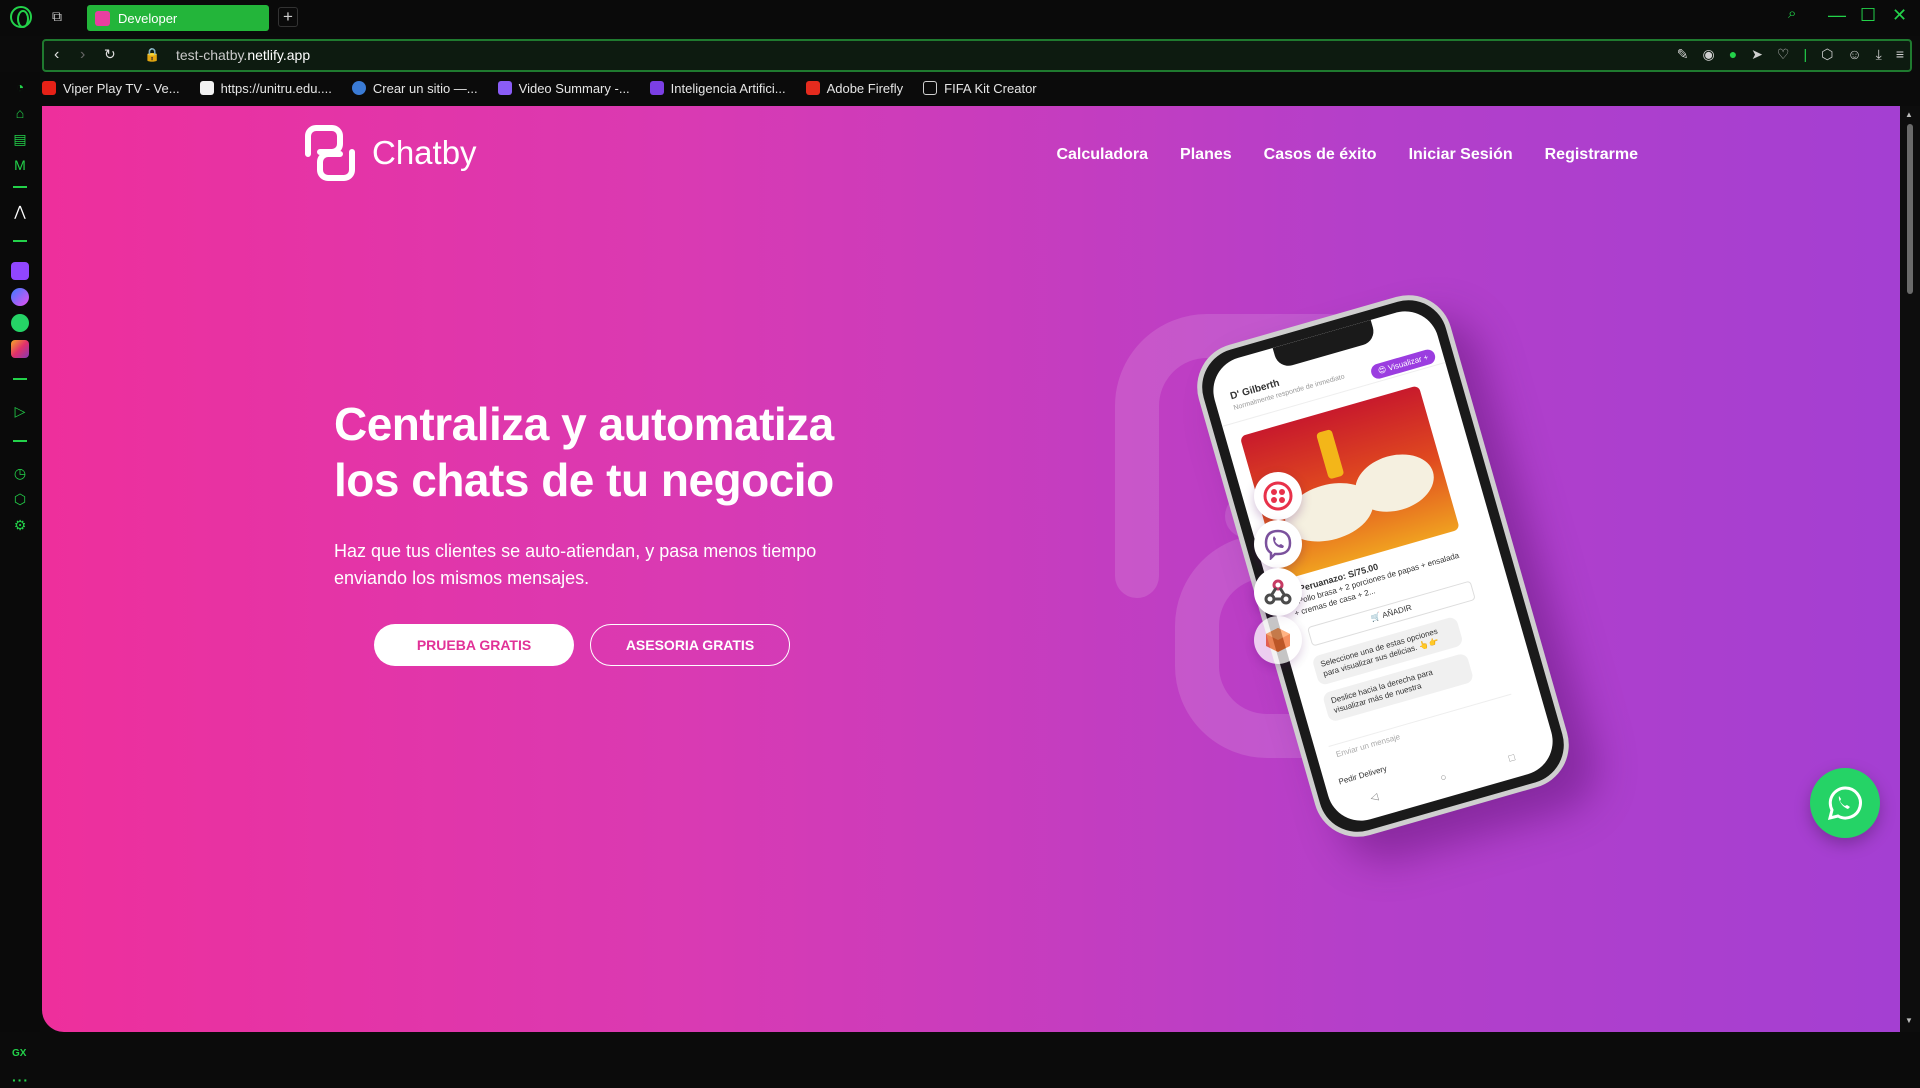 Image resolution: width=1920 pixels, height=1088 pixels. I want to click on scroll-down-icon: ▼, so click(1909, 1020).